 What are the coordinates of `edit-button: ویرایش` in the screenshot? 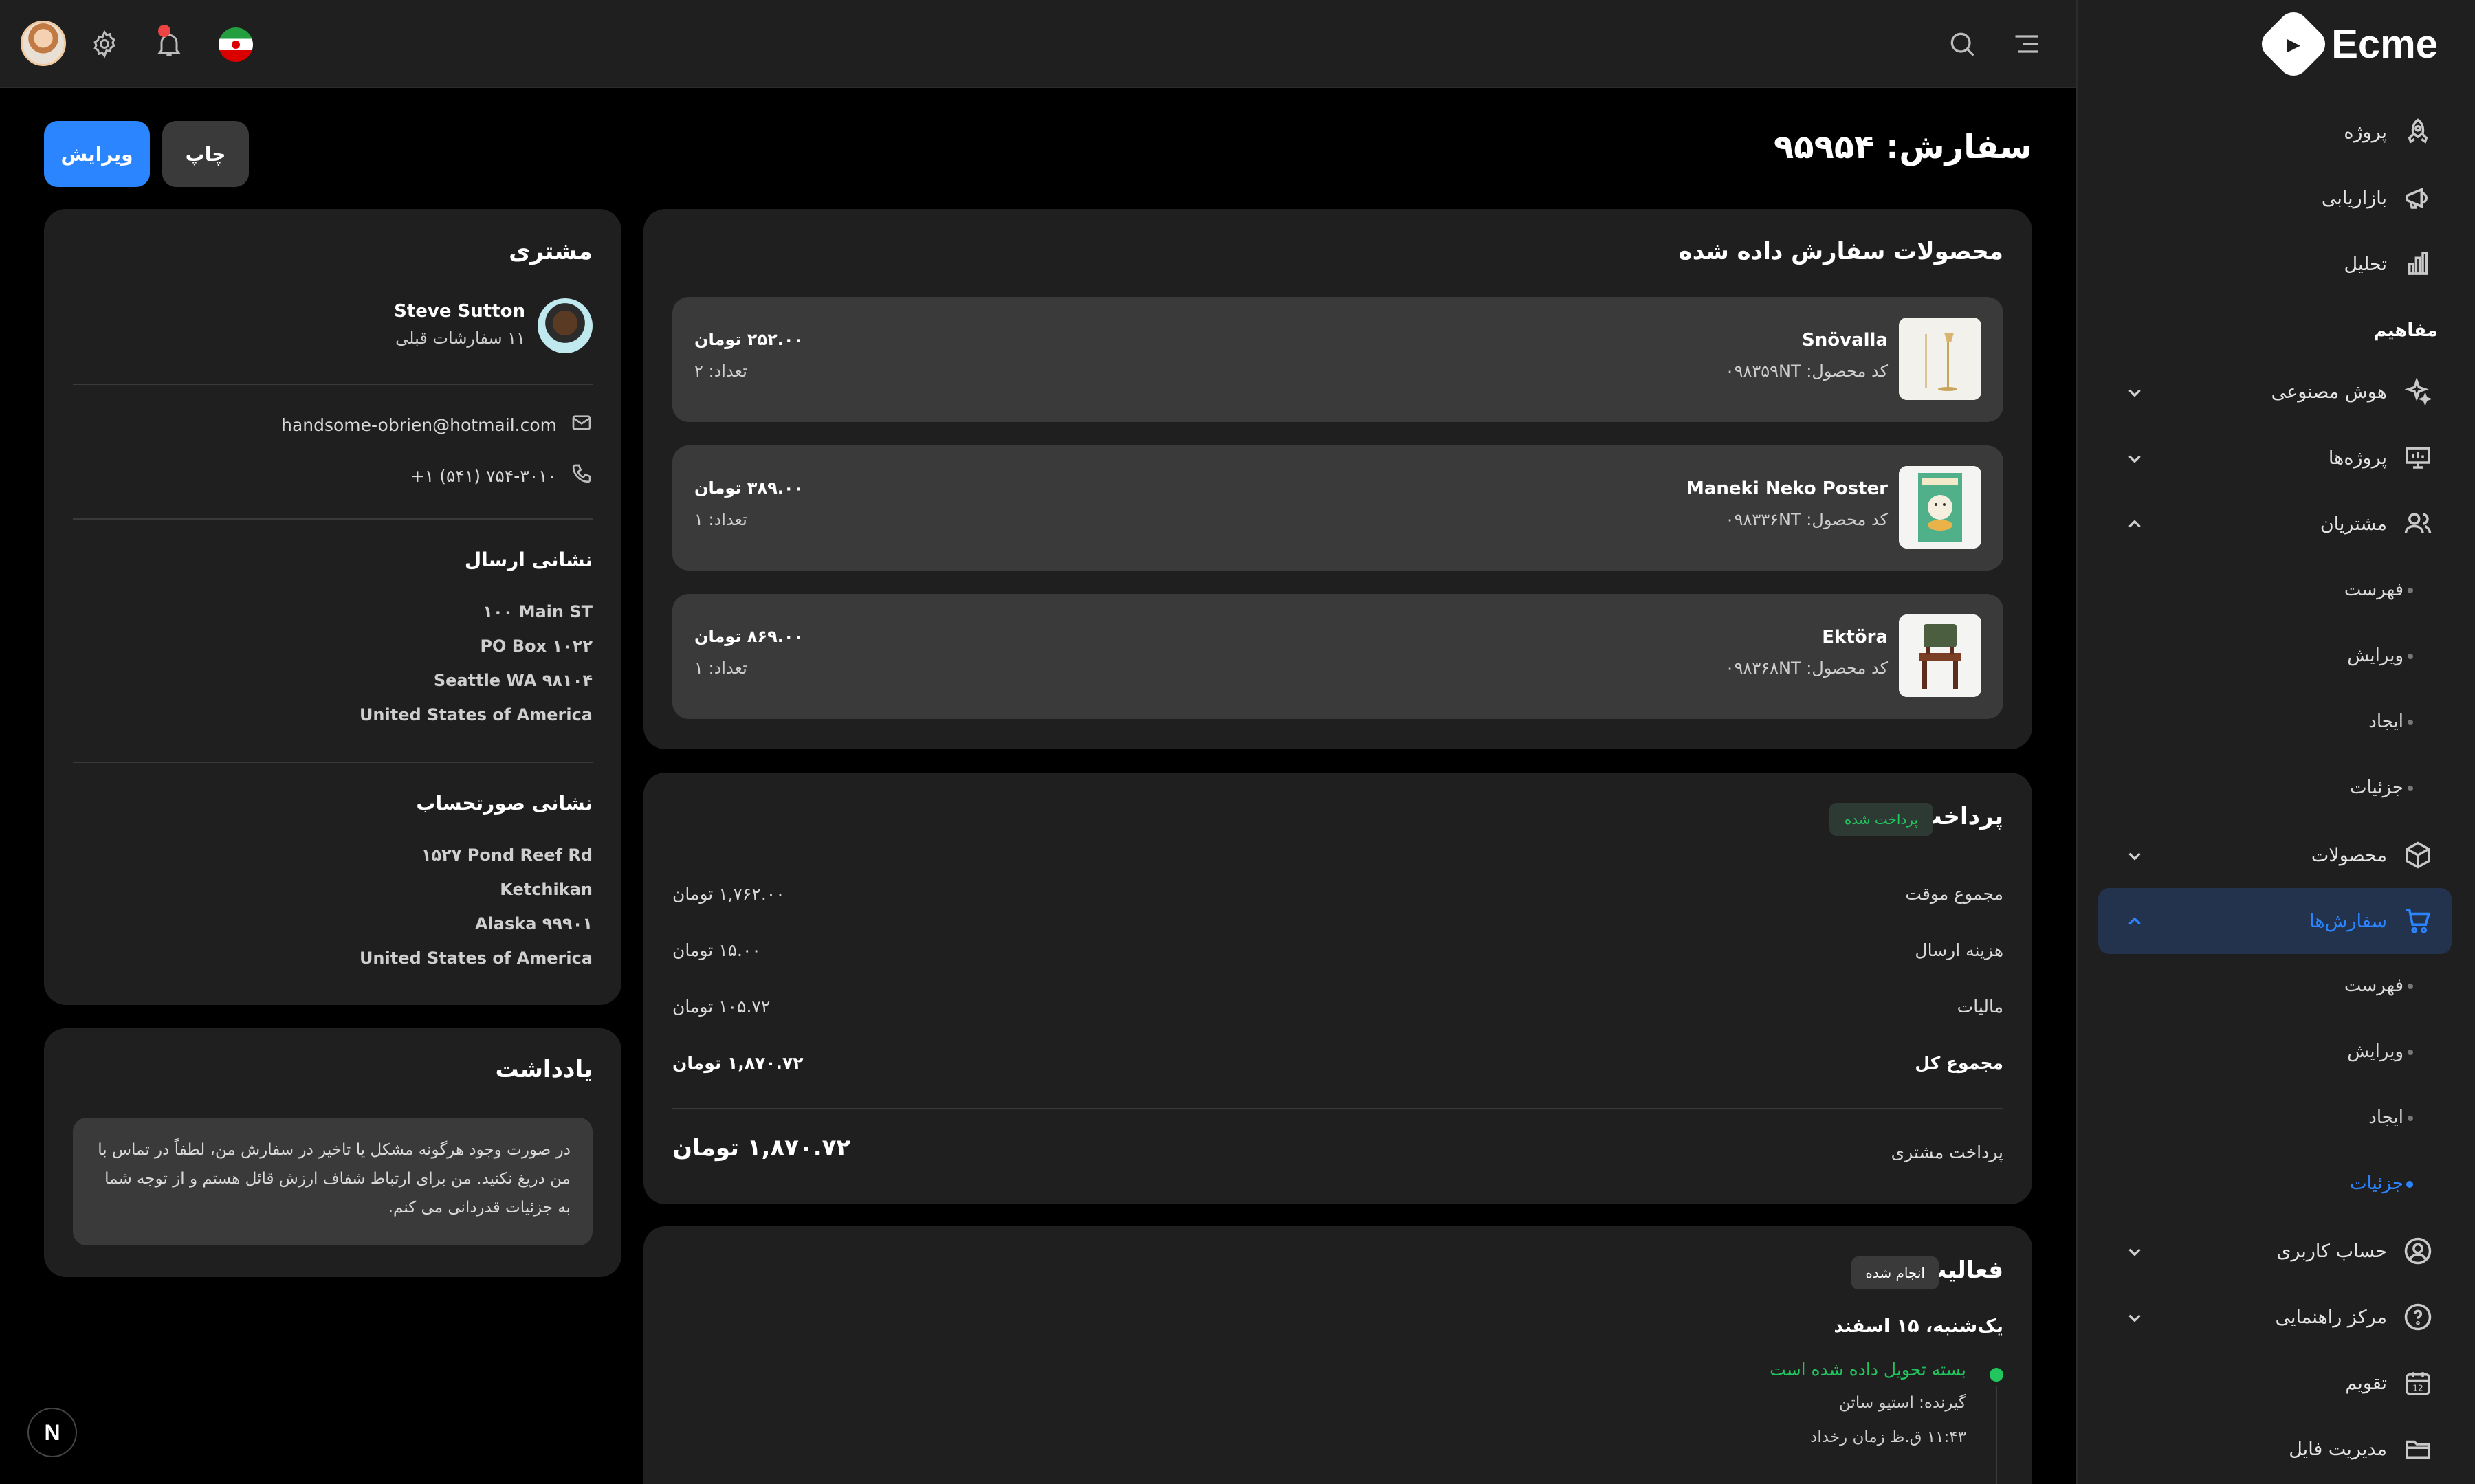 It's located at (97, 154).